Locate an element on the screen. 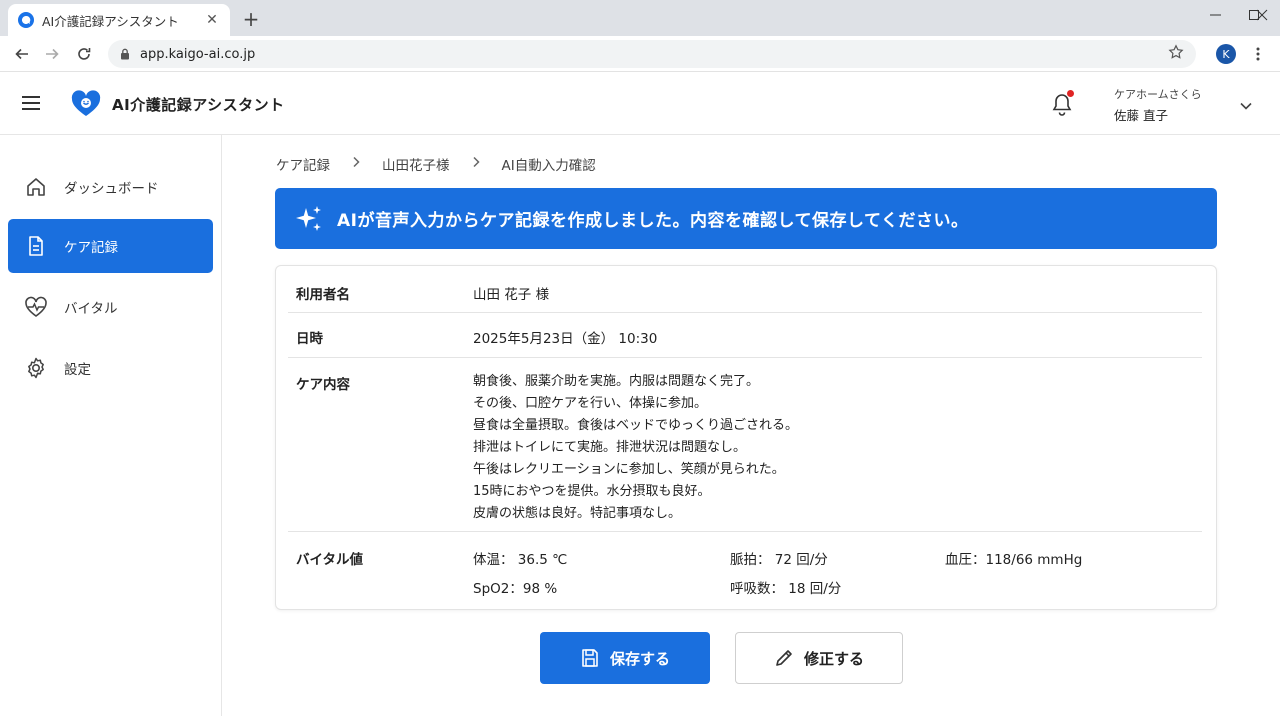  browser-toolbar: app.kaigo-ai.co.jp K is located at coordinates (640, 54).